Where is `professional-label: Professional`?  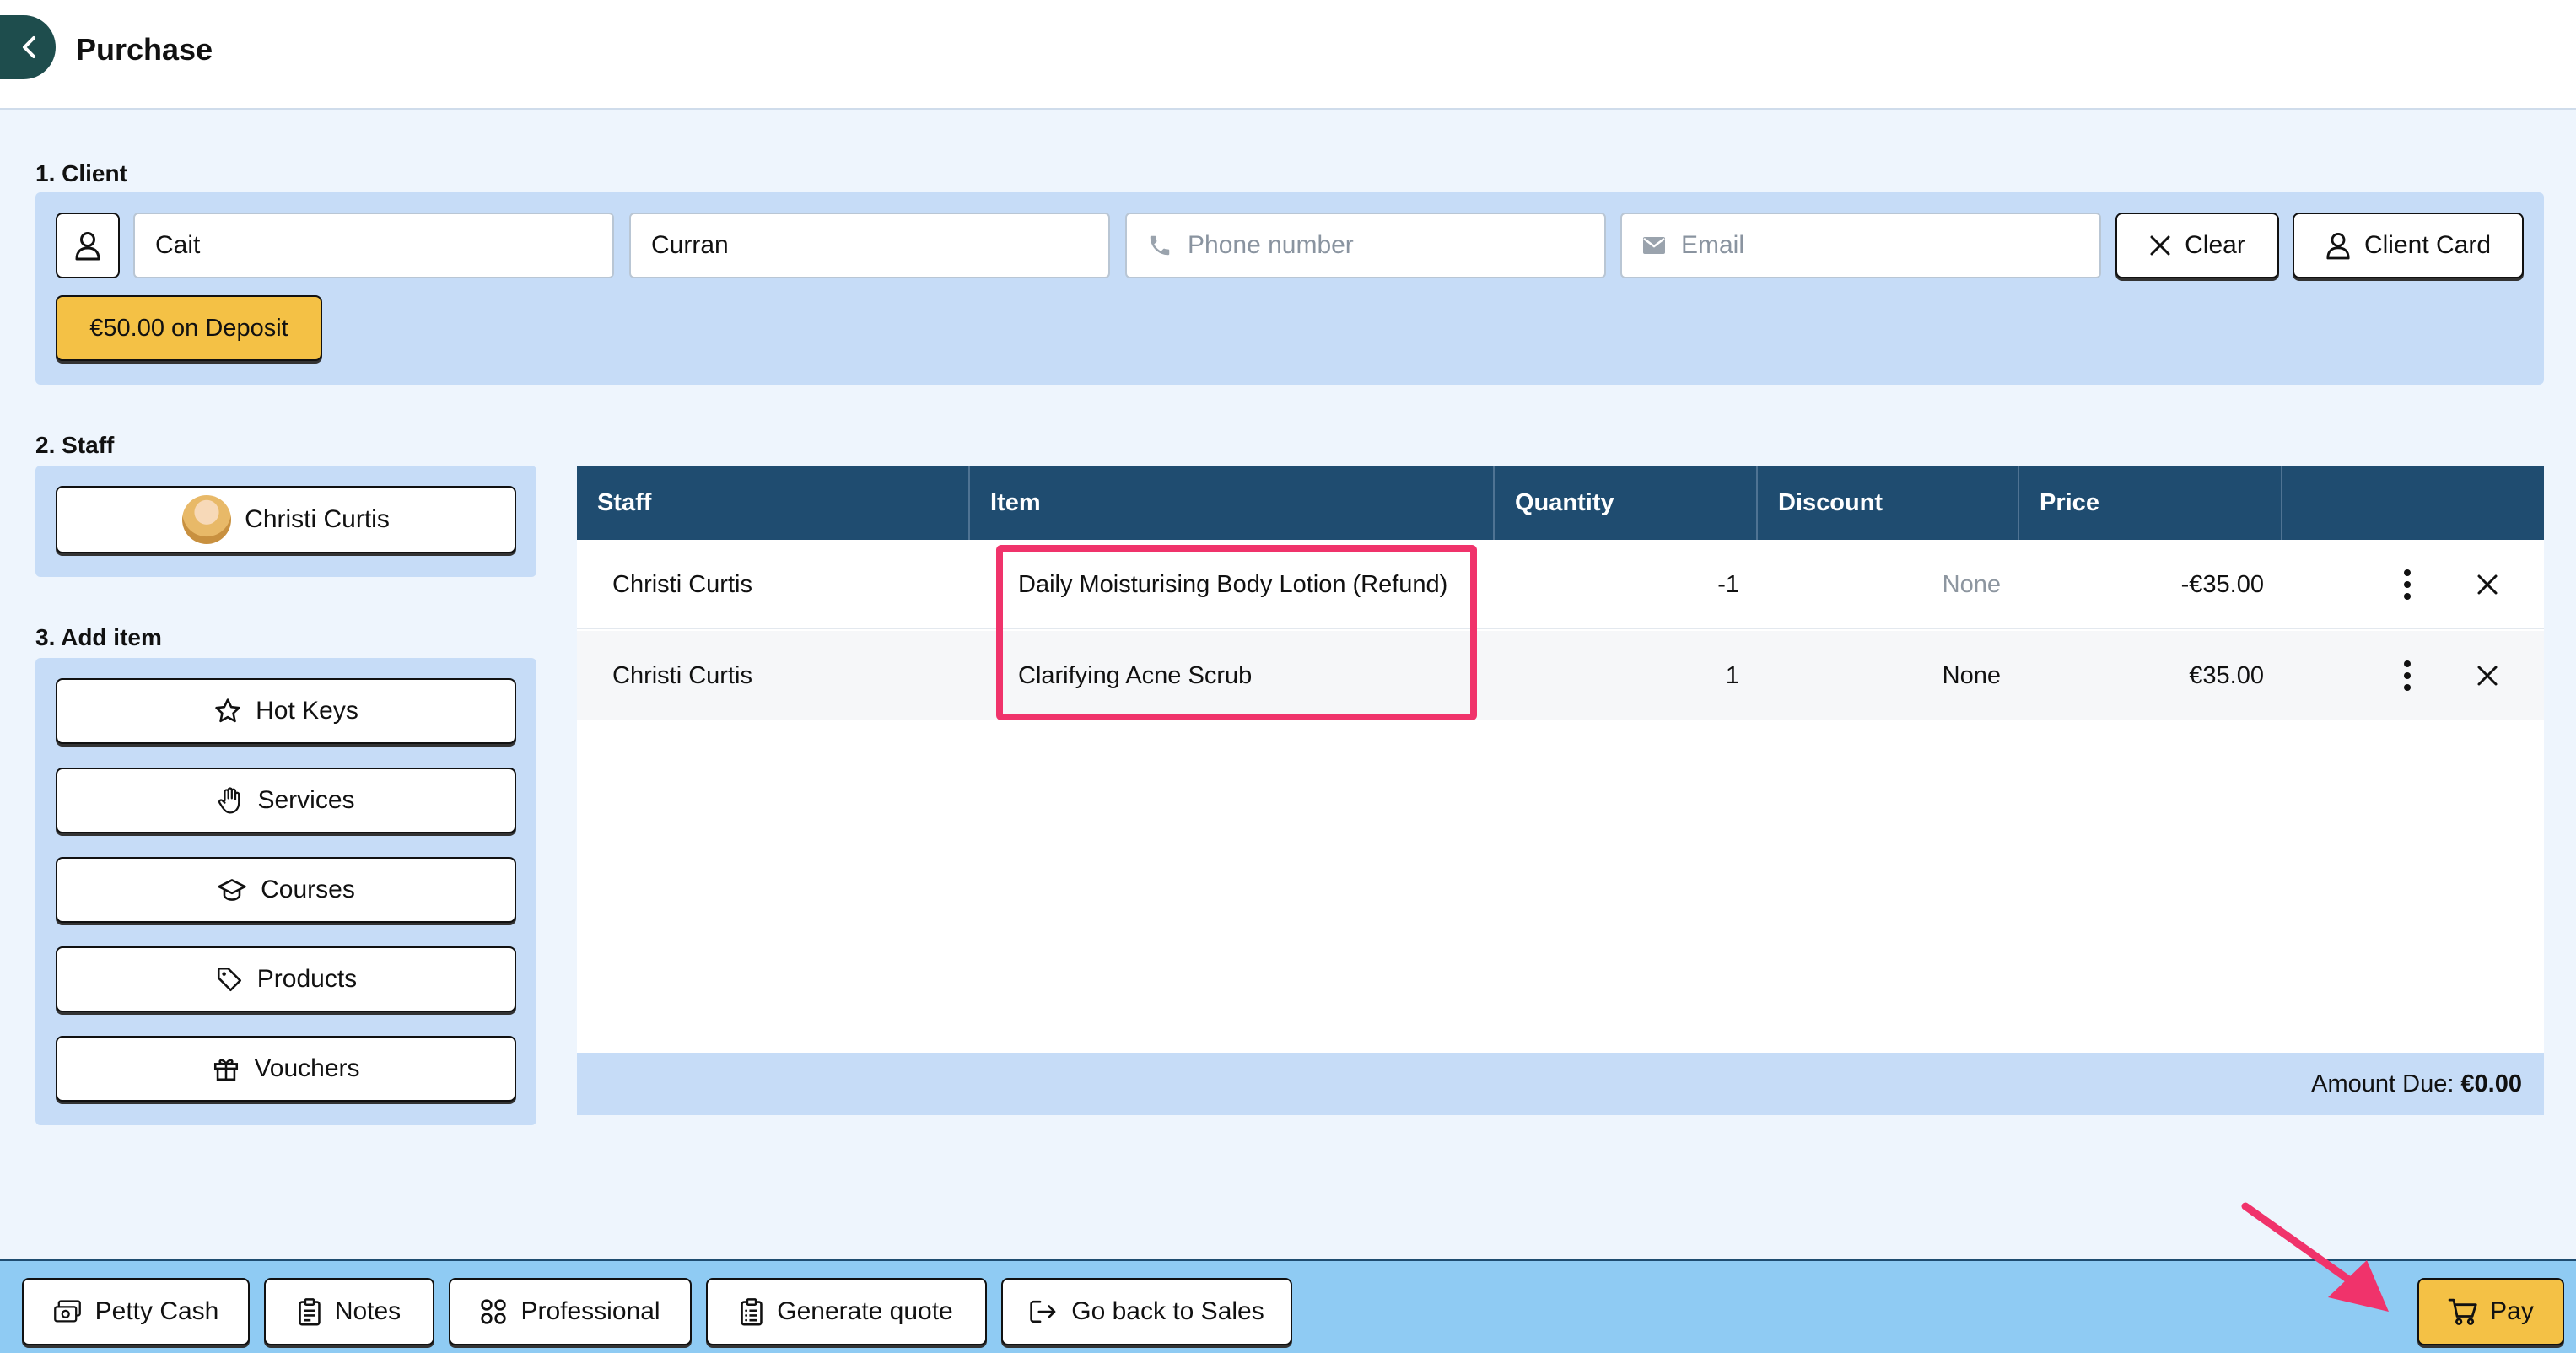 professional-label: Professional is located at coordinates (590, 1311).